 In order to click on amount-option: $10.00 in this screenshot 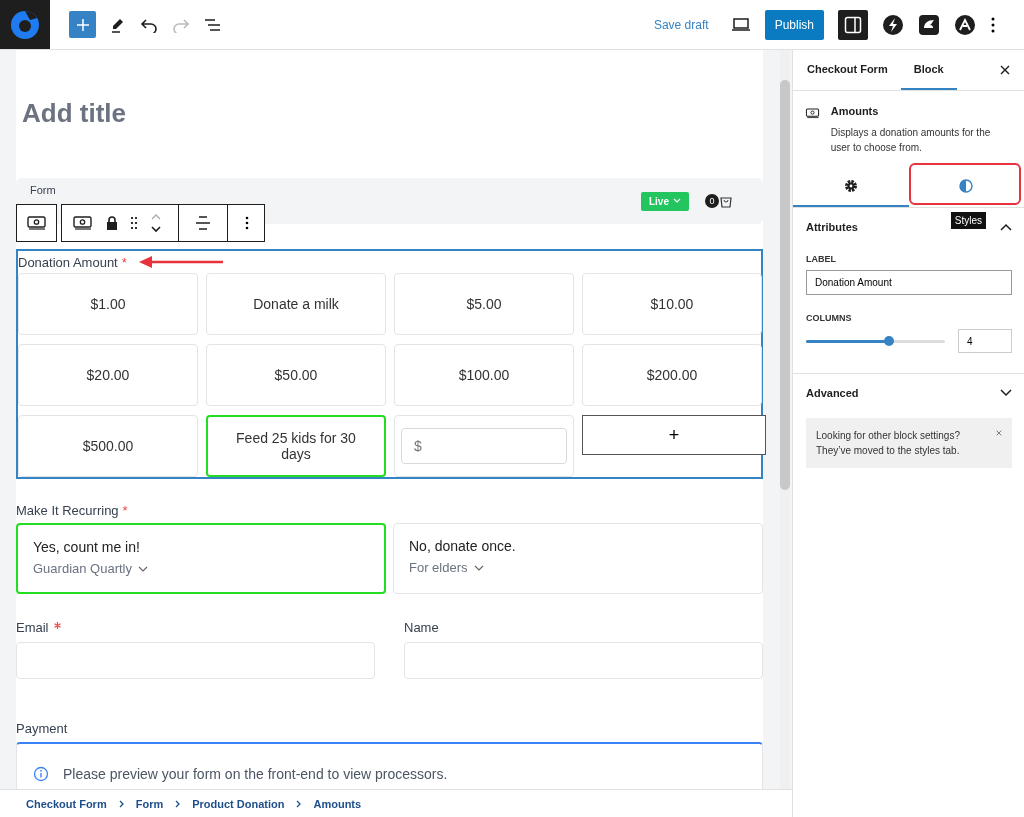, I will do `click(672, 304)`.